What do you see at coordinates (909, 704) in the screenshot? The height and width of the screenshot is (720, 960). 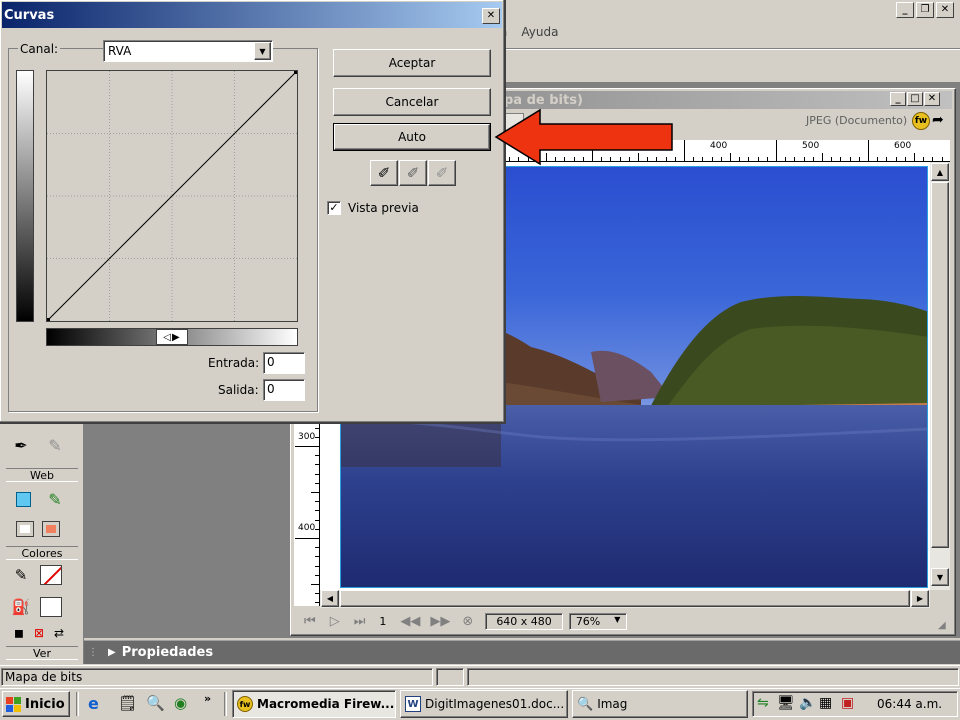 I see `clock: 06:44 a.m.` at bounding box center [909, 704].